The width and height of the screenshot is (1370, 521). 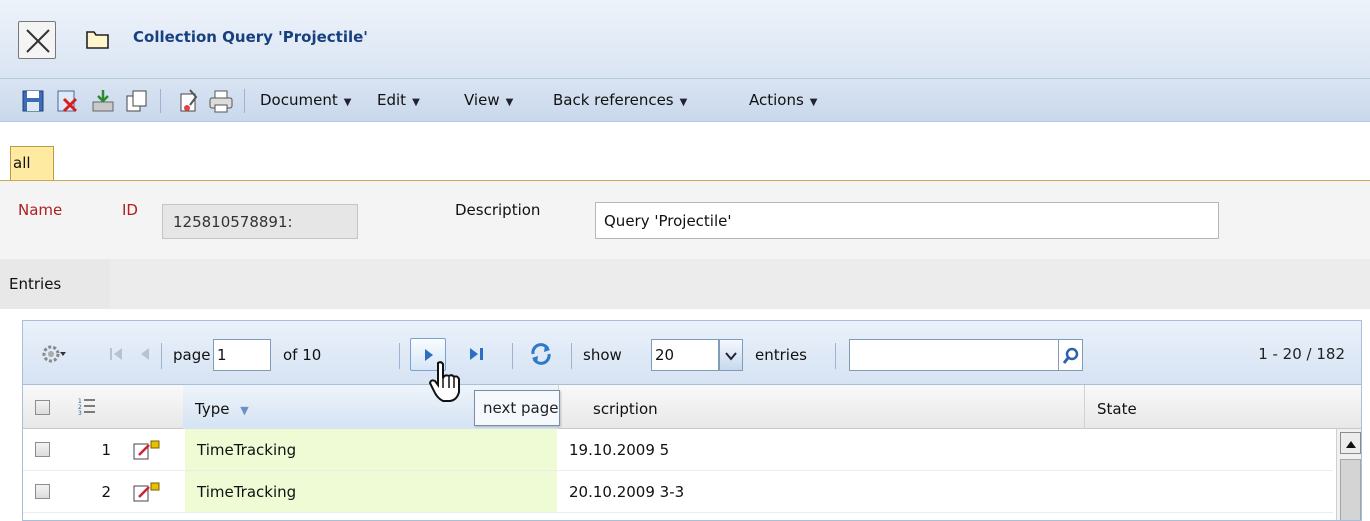 What do you see at coordinates (106, 492) in the screenshot?
I see `row-number: 2` at bounding box center [106, 492].